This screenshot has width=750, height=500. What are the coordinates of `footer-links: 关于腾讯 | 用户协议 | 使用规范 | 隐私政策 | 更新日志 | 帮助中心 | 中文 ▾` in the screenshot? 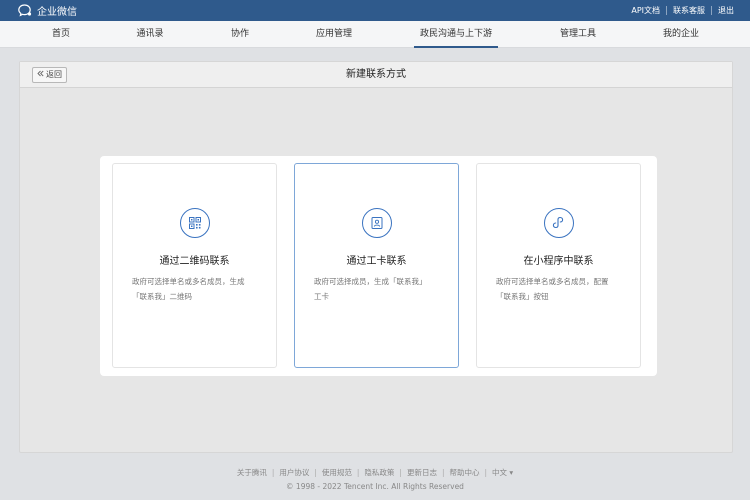 It's located at (375, 472).